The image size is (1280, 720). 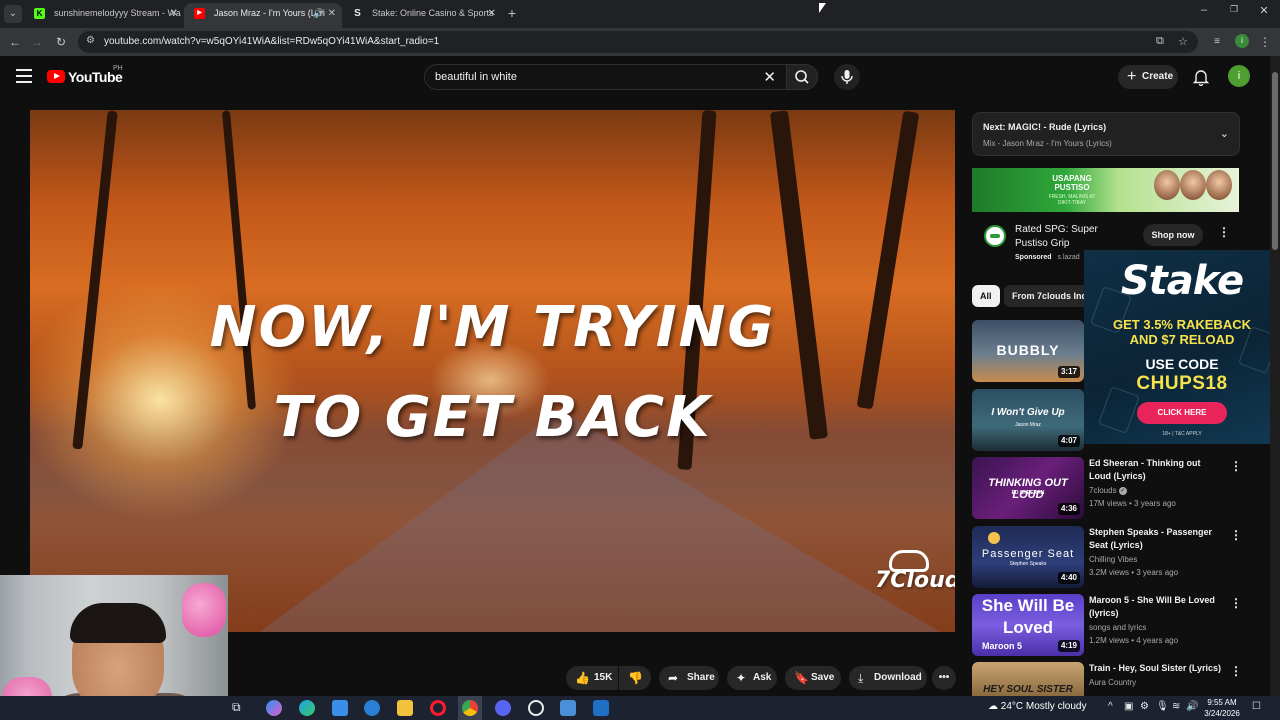 What do you see at coordinates (1242, 41) in the screenshot?
I see `profile-avatar: i` at bounding box center [1242, 41].